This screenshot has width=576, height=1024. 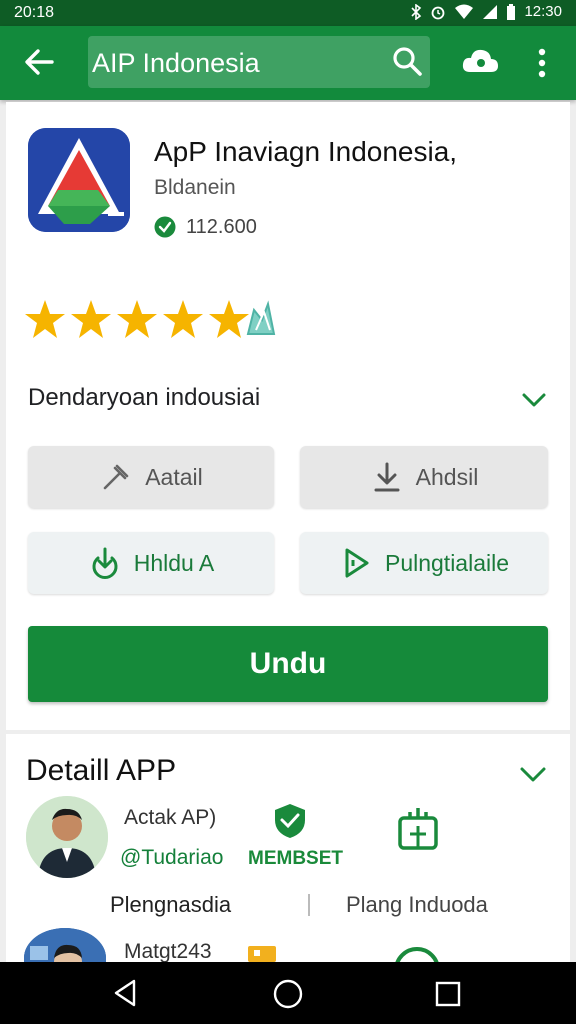 What do you see at coordinates (168, 951) in the screenshot?
I see `second-developer-name: Matgt243` at bounding box center [168, 951].